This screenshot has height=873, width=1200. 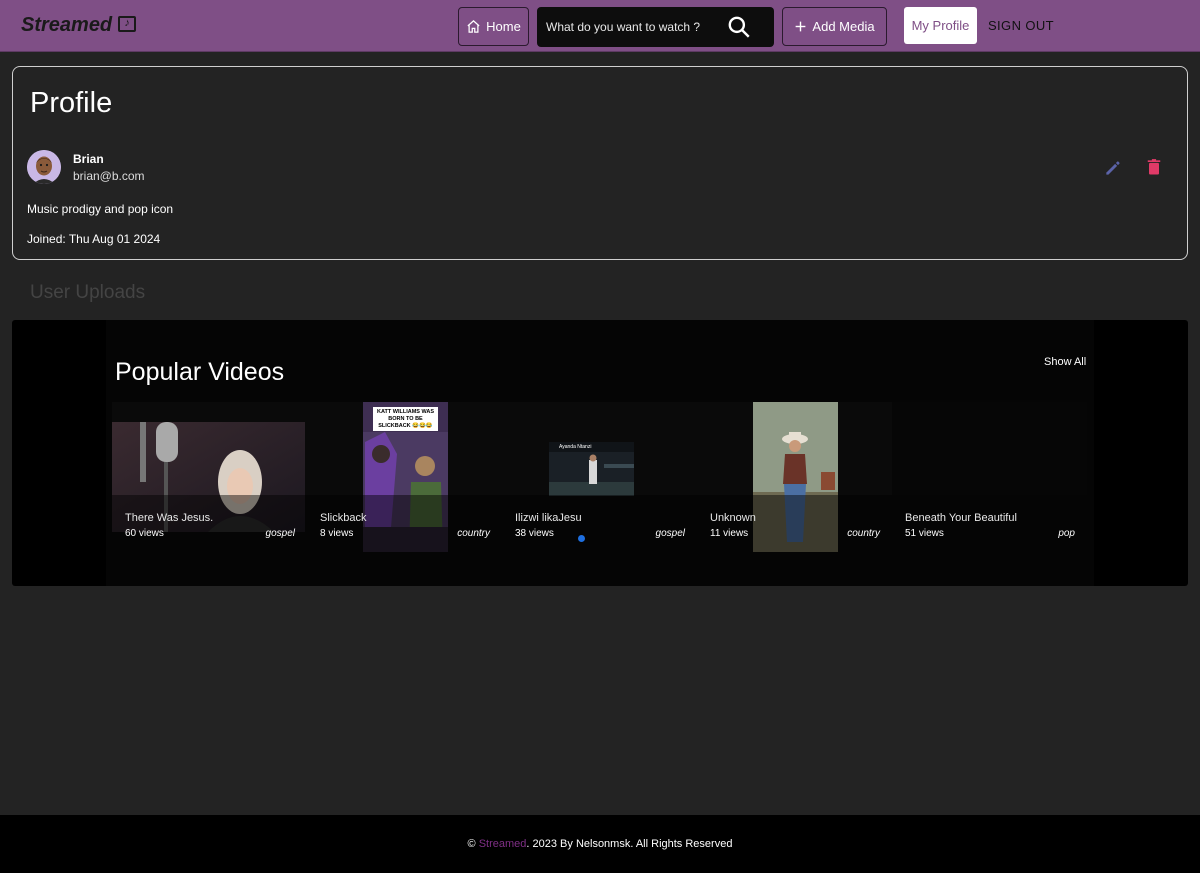 What do you see at coordinates (843, 26) in the screenshot?
I see `add-media-label: Add Media` at bounding box center [843, 26].